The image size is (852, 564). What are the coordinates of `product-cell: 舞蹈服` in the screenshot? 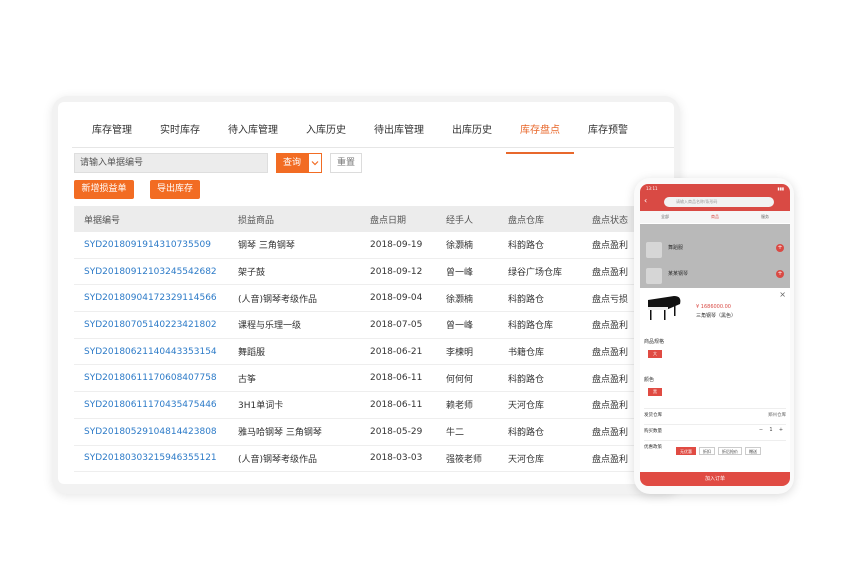 It's located at (252, 353).